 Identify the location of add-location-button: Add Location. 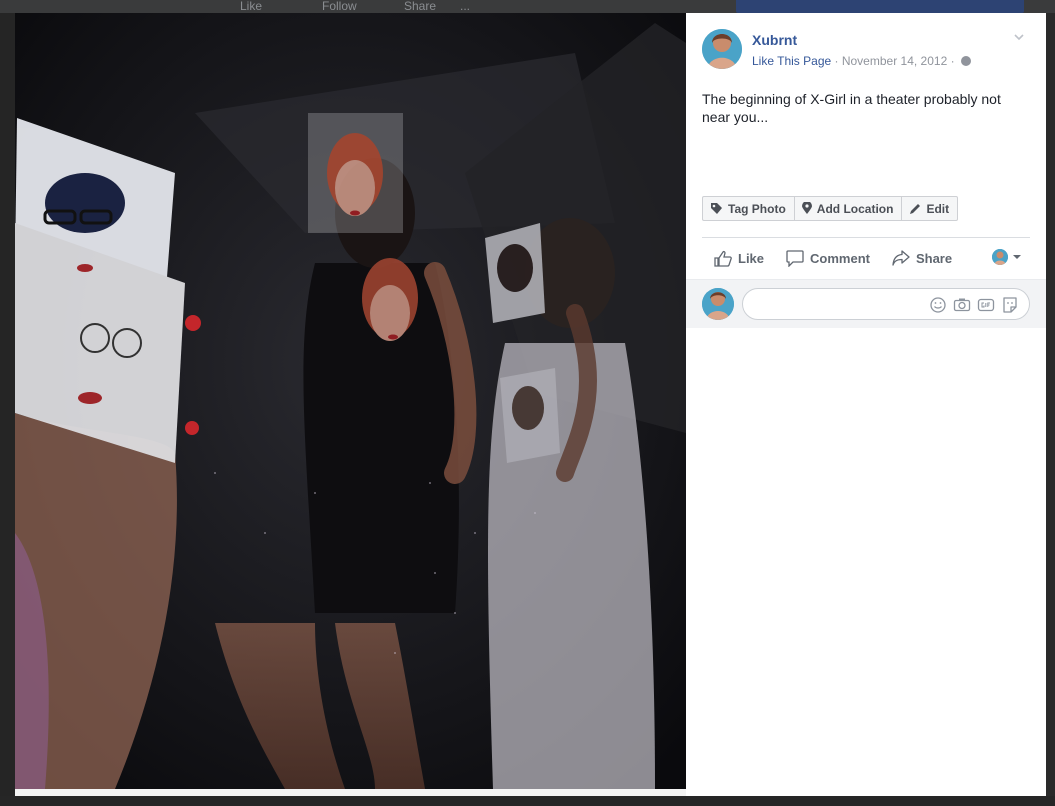
(848, 208).